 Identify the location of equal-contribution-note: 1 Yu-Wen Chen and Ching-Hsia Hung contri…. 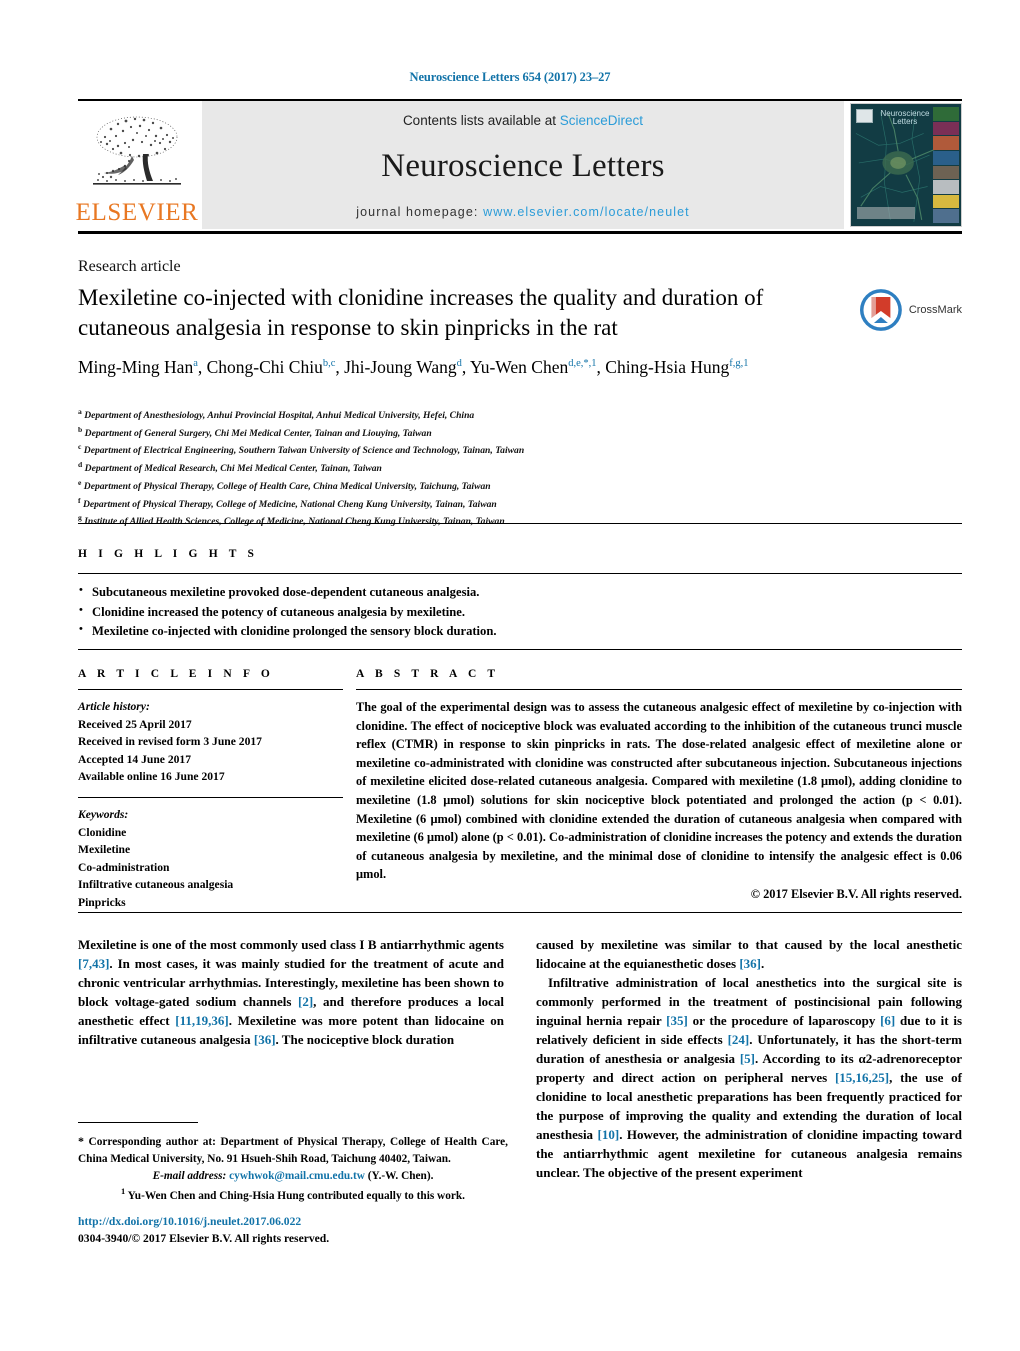
(293, 1193).